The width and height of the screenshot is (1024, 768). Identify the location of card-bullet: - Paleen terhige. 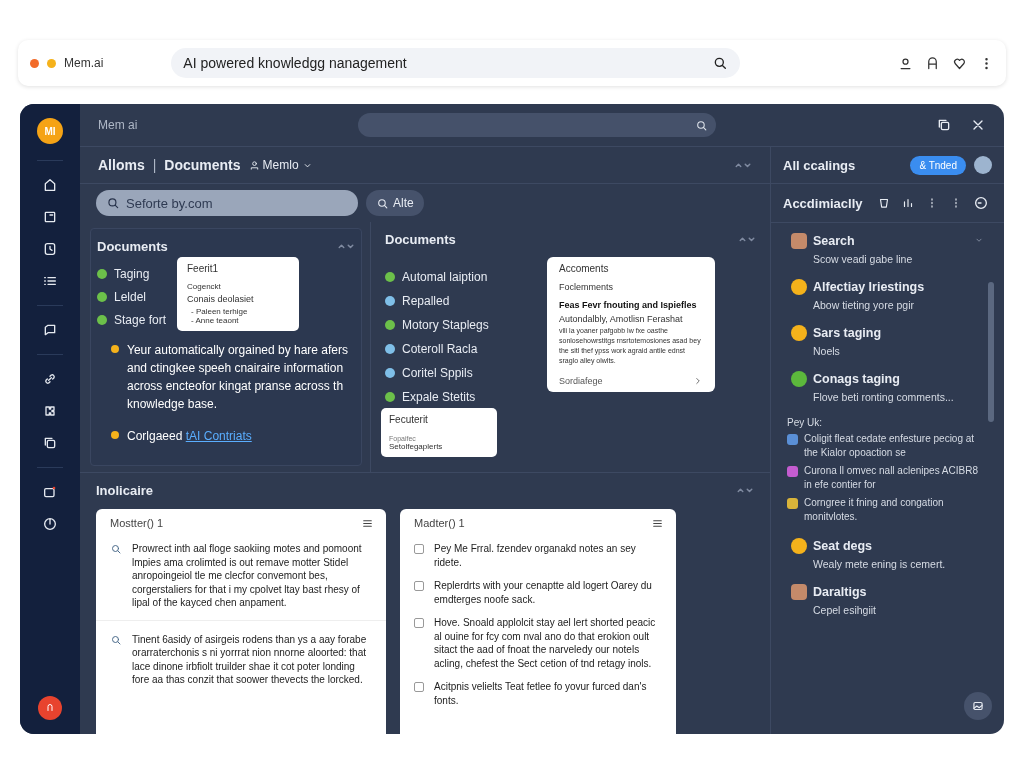
(220, 311).